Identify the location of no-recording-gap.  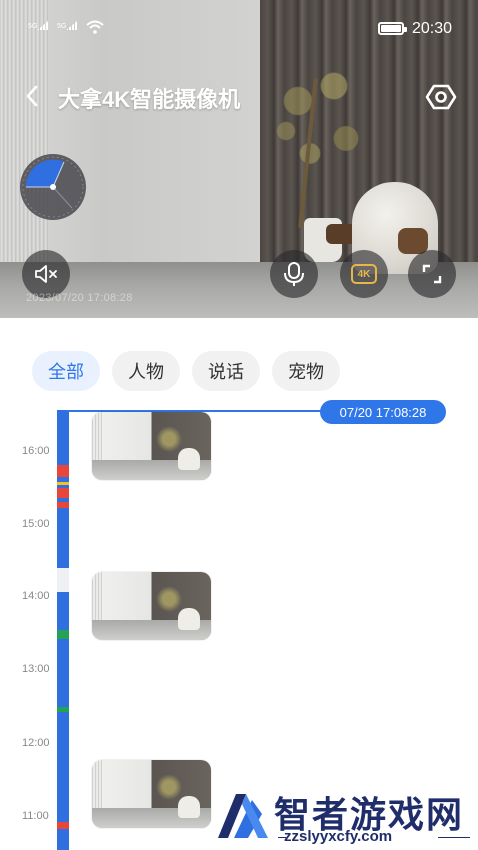
(63, 580).